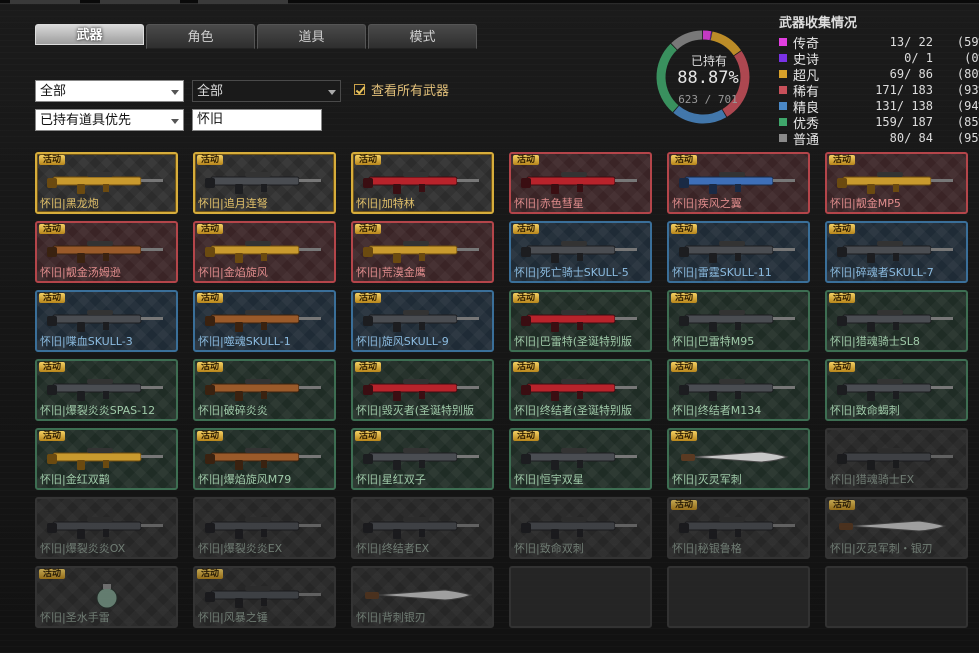  What do you see at coordinates (422, 183) in the screenshot?
I see `weapon-card: 活动 怀旧|加特林` at bounding box center [422, 183].